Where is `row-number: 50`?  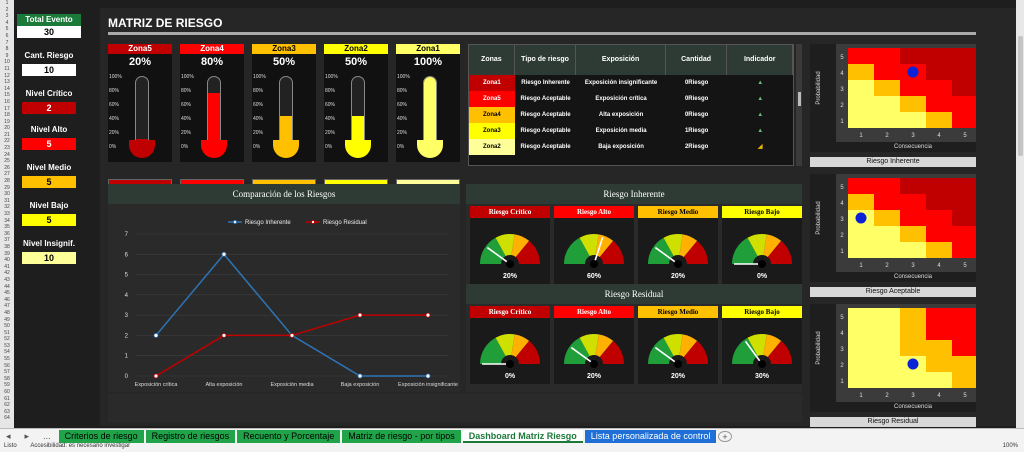
row-number: 50 is located at coordinates (7, 326).